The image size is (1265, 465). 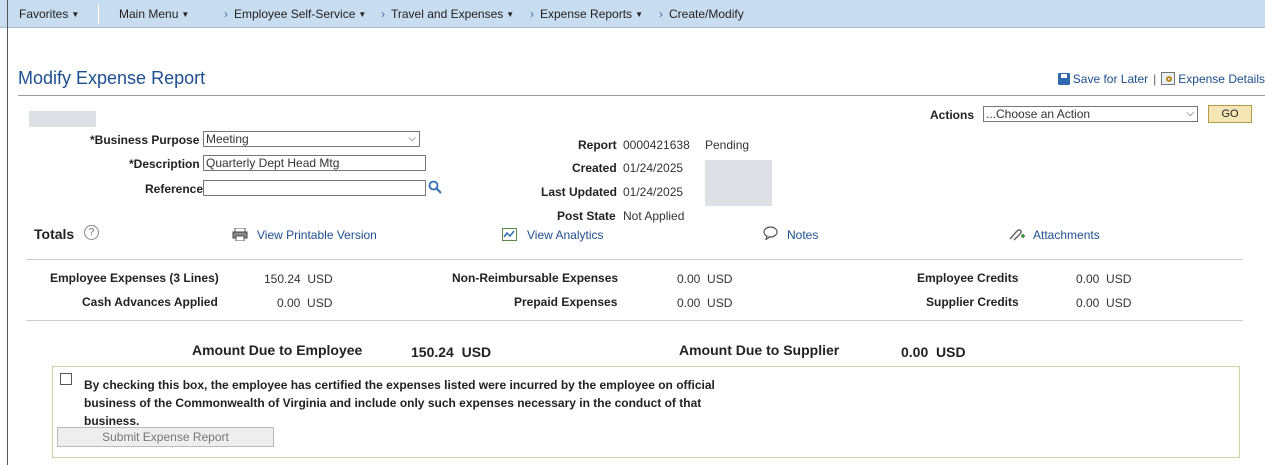 What do you see at coordinates (972, 302) in the screenshot?
I see `supplier-credits-label: Supplier Credits` at bounding box center [972, 302].